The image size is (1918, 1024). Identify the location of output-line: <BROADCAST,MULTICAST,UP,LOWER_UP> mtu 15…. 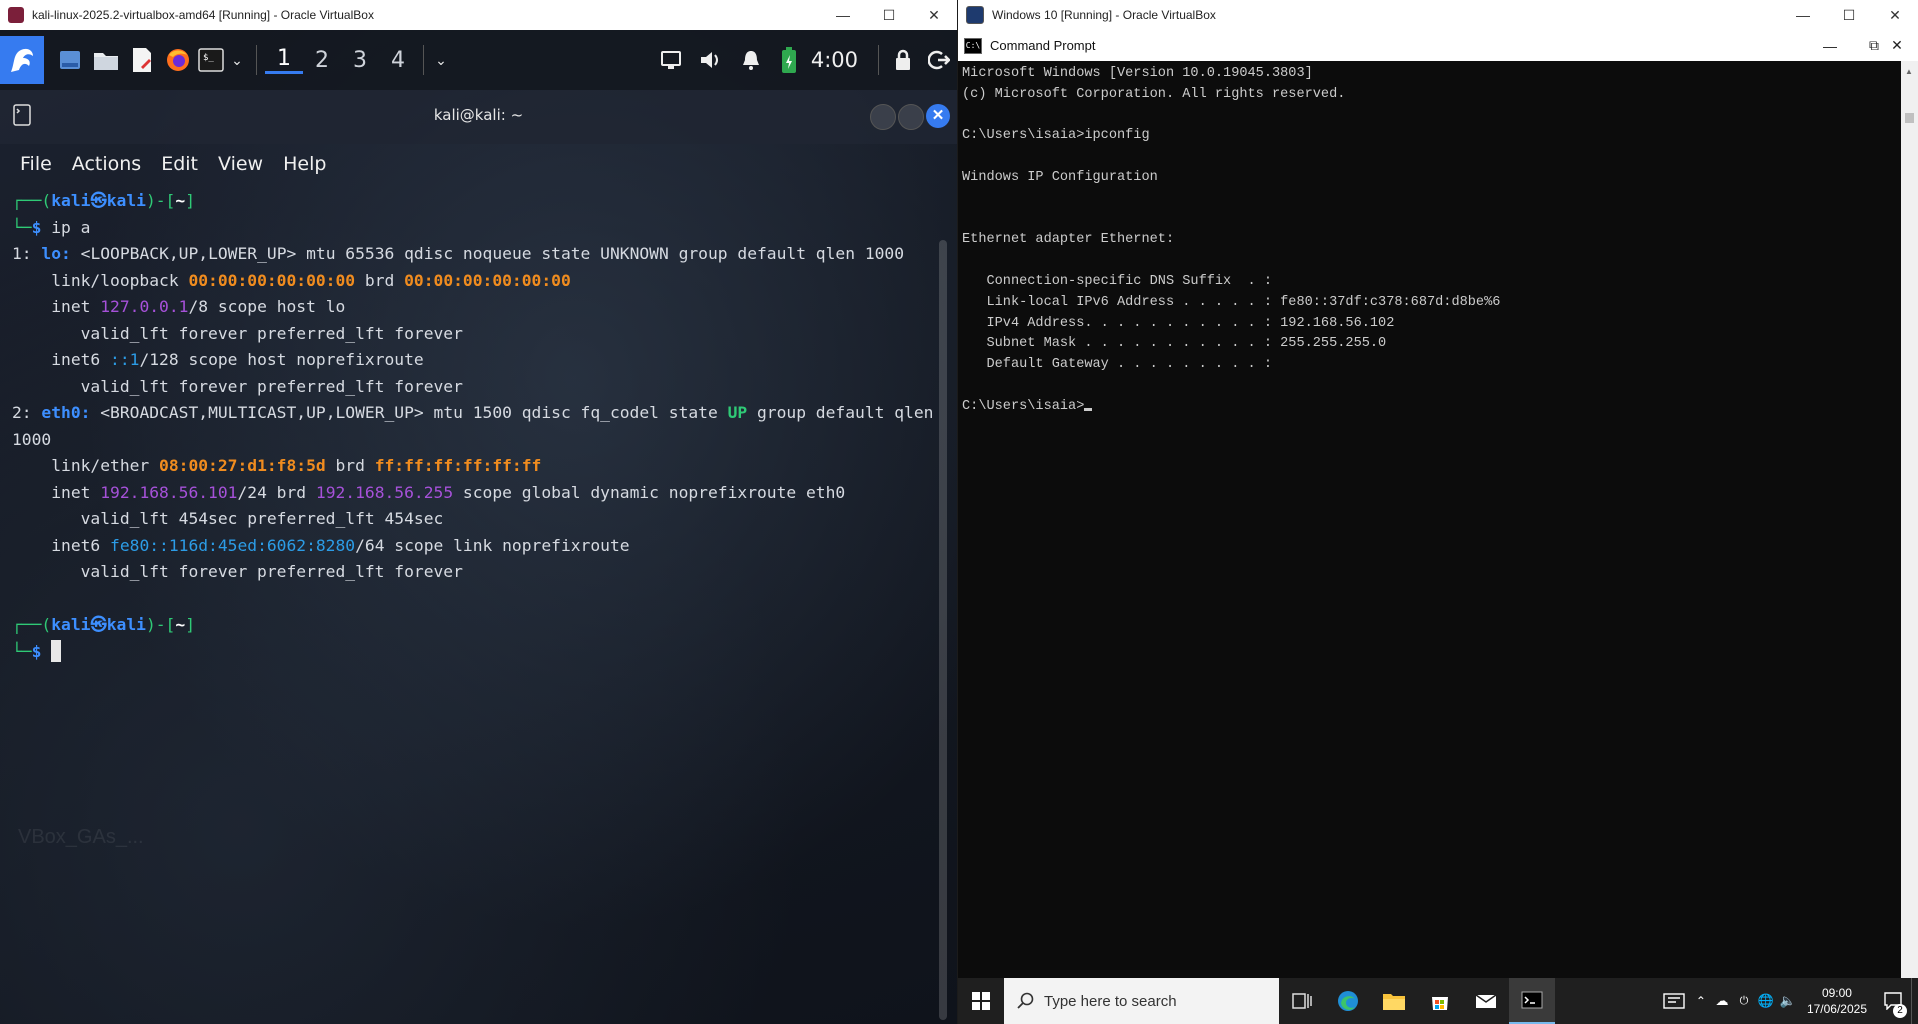
(409, 412).